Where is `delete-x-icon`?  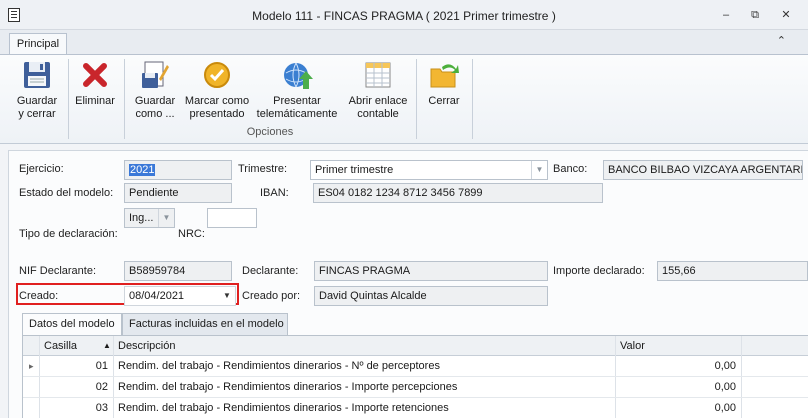
delete-x-icon is located at coordinates (95, 75).